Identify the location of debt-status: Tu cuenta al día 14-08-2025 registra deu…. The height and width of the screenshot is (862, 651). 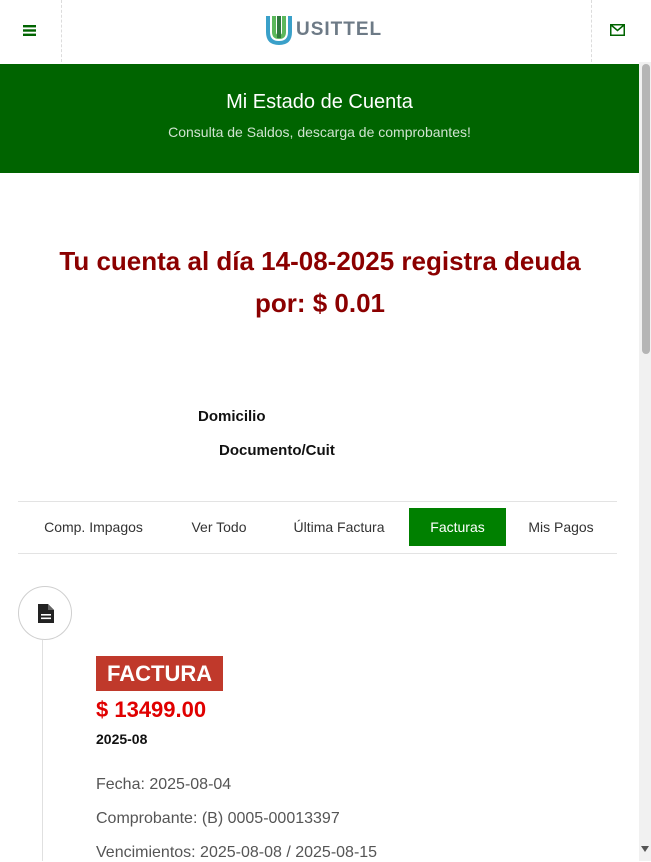
(320, 282).